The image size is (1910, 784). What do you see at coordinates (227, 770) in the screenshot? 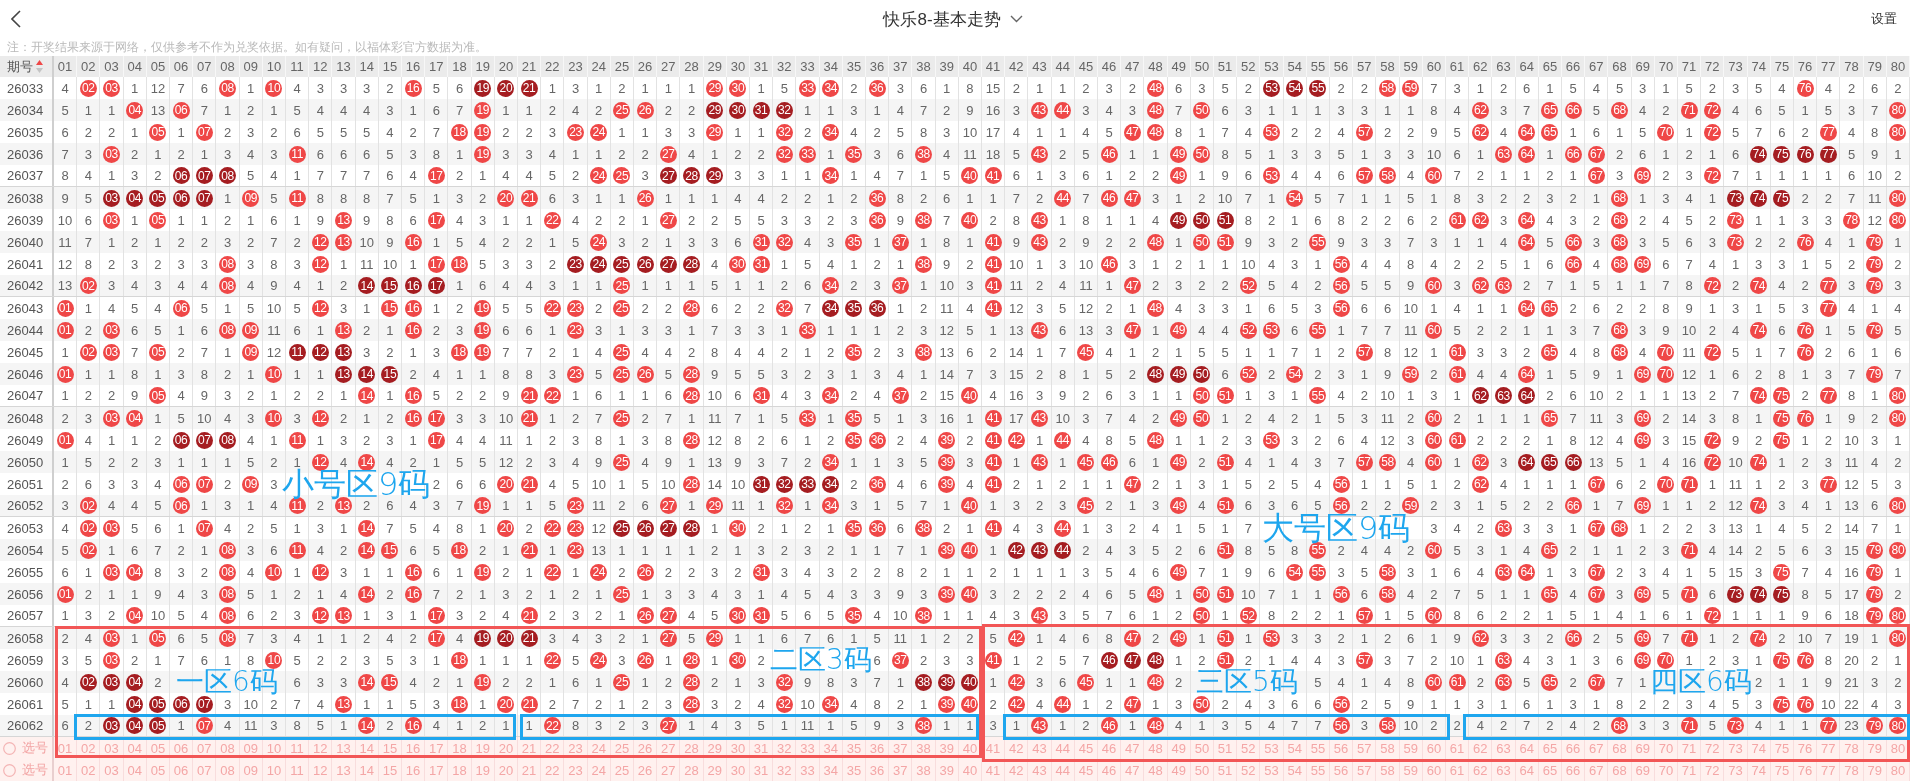
I see `pick-number: 08` at bounding box center [227, 770].